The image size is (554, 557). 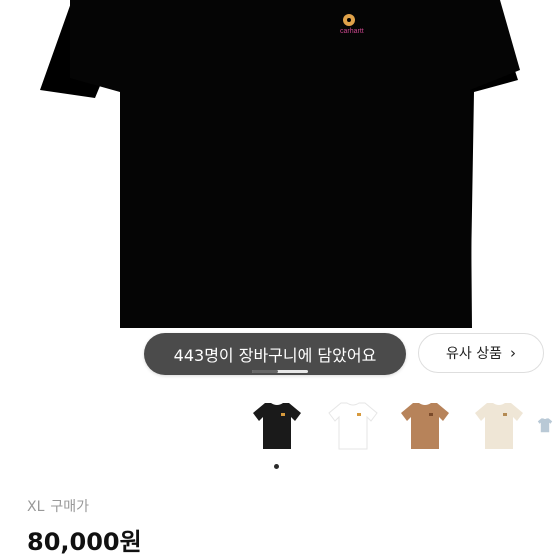 I want to click on variant-thumbnail-black, so click(x=277, y=425).